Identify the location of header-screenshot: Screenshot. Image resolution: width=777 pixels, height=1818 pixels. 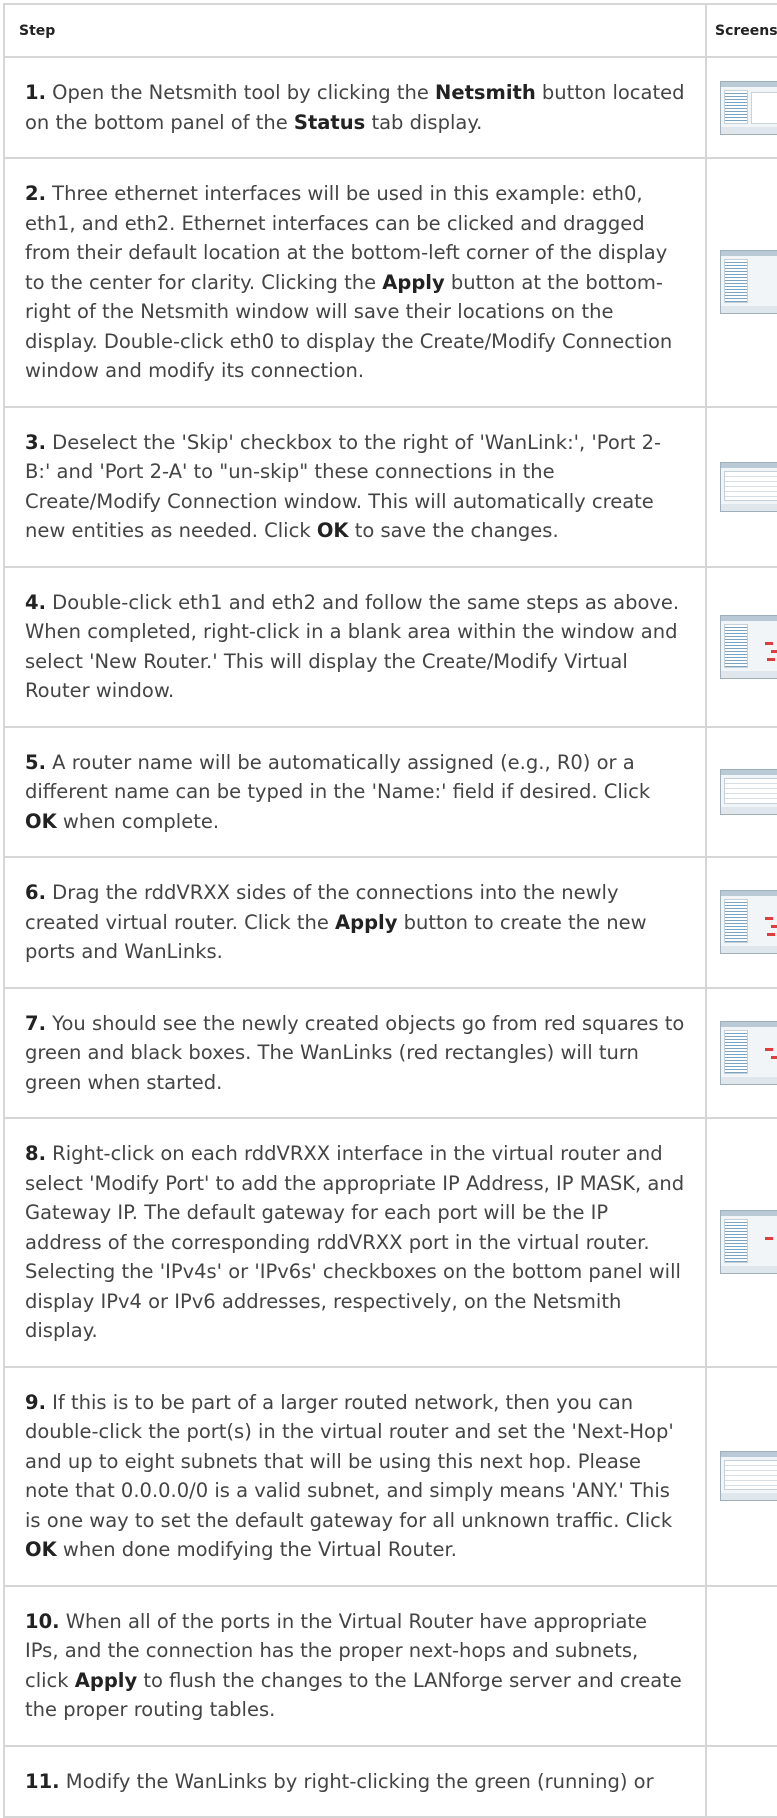
(741, 30).